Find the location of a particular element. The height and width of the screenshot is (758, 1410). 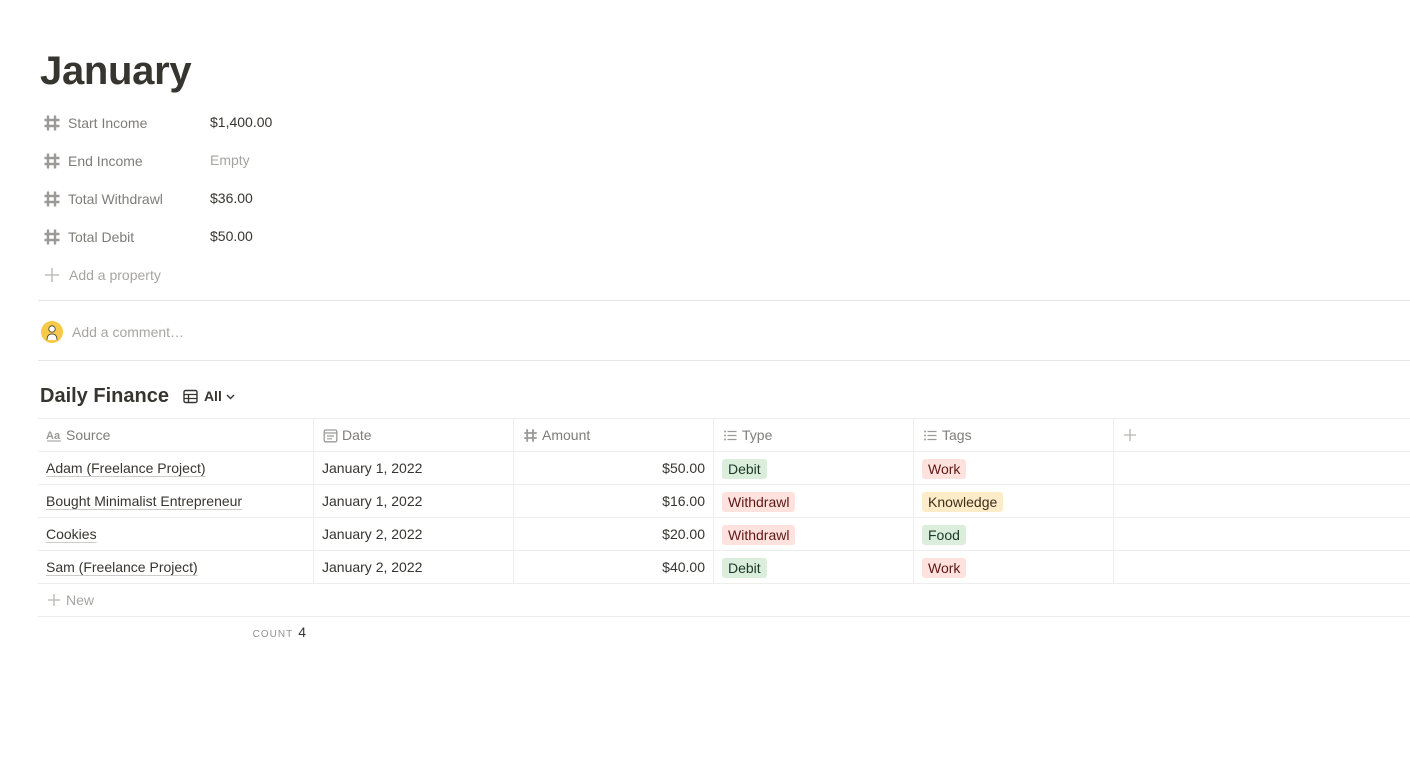

cell-amount: $50.00 is located at coordinates (614, 468).